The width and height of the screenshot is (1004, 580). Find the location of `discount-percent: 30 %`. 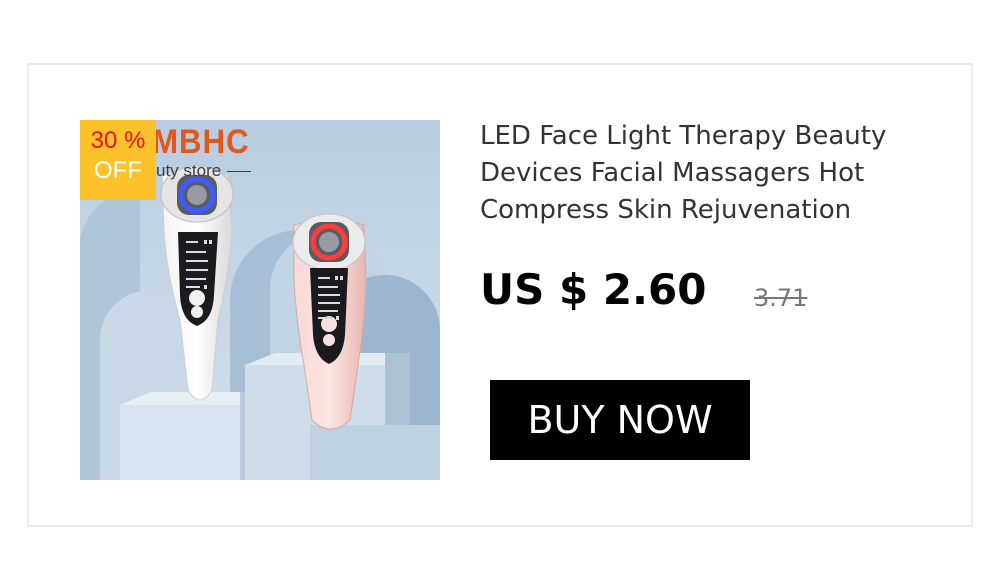

discount-percent: 30 % is located at coordinates (118, 140).